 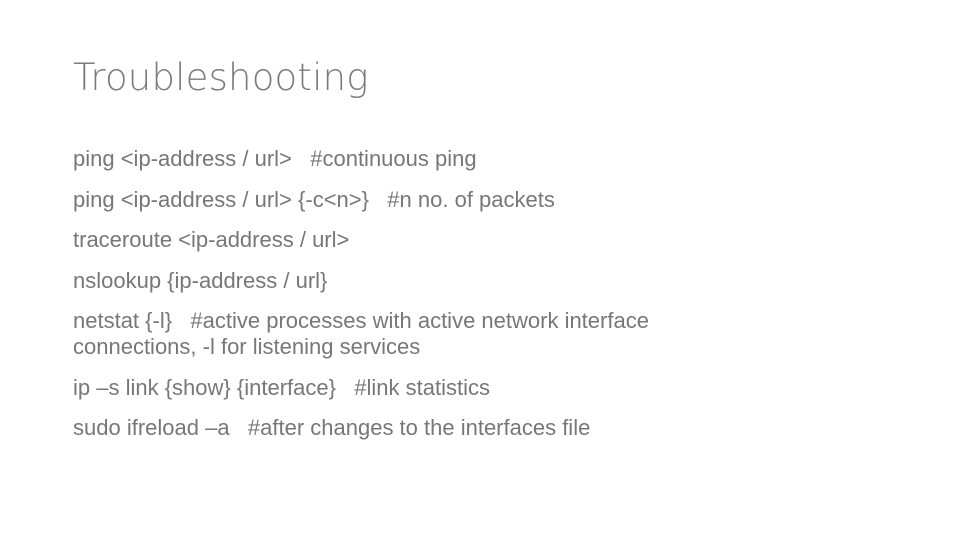 What do you see at coordinates (221, 77) in the screenshot?
I see `slide-title: Troubleshooting` at bounding box center [221, 77].